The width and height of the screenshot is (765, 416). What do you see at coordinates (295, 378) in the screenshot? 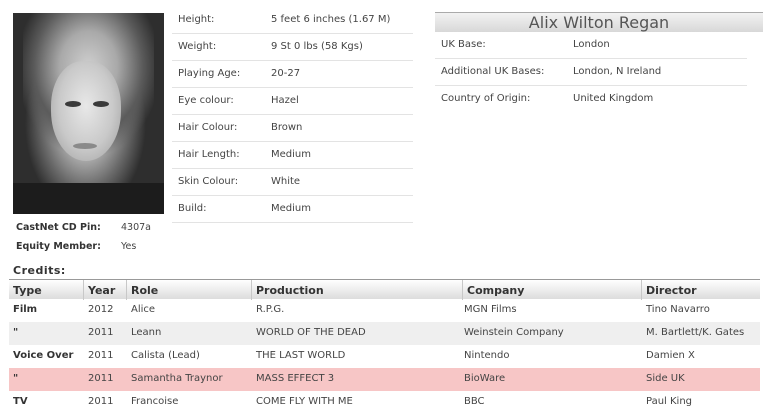
I see `credit-production: MASS EFFECT 3` at bounding box center [295, 378].